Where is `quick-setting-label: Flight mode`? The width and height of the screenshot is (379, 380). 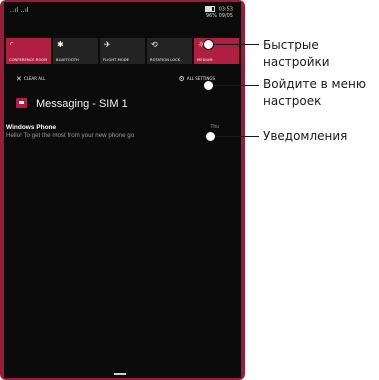 quick-setting-label: Flight mode is located at coordinates (116, 60).